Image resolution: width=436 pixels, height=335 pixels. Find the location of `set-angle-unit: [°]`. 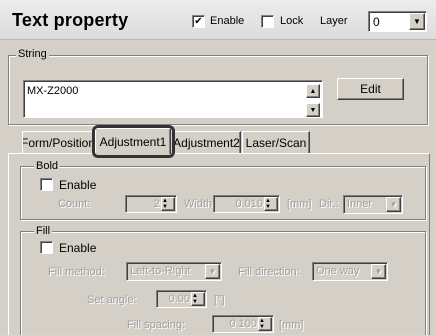

set-angle-unit: [°] is located at coordinates (219, 300).